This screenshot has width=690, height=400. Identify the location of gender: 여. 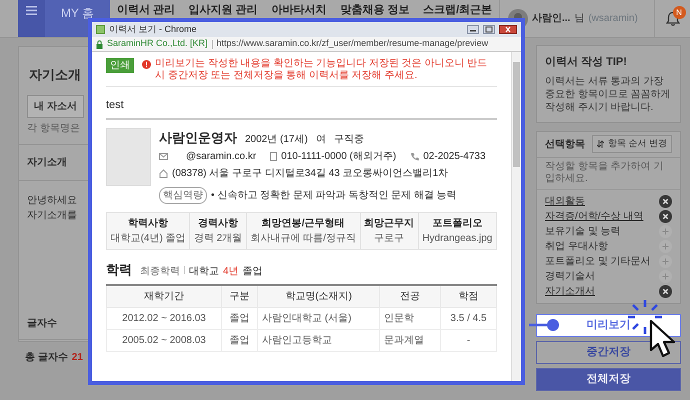
(321, 139).